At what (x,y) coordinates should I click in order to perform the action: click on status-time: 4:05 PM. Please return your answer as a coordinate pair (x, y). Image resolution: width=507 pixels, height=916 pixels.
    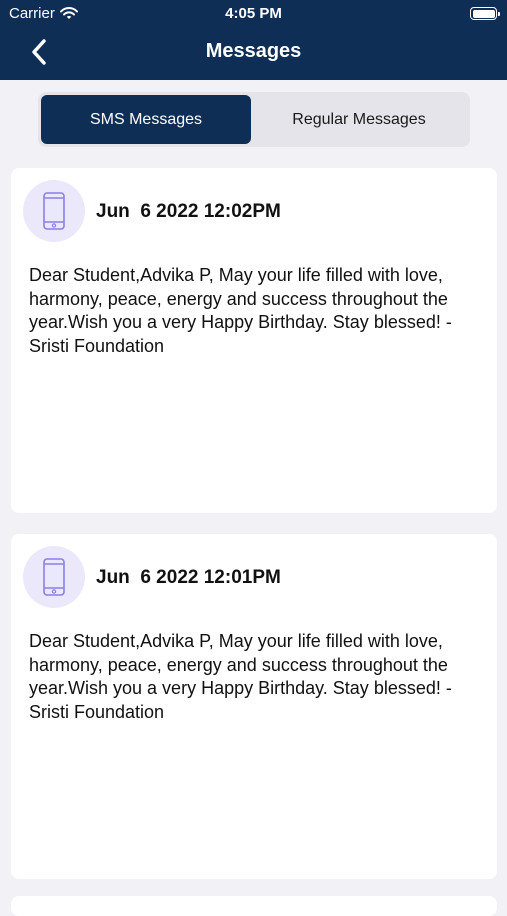
    Looking at the image, I should click on (253, 13).